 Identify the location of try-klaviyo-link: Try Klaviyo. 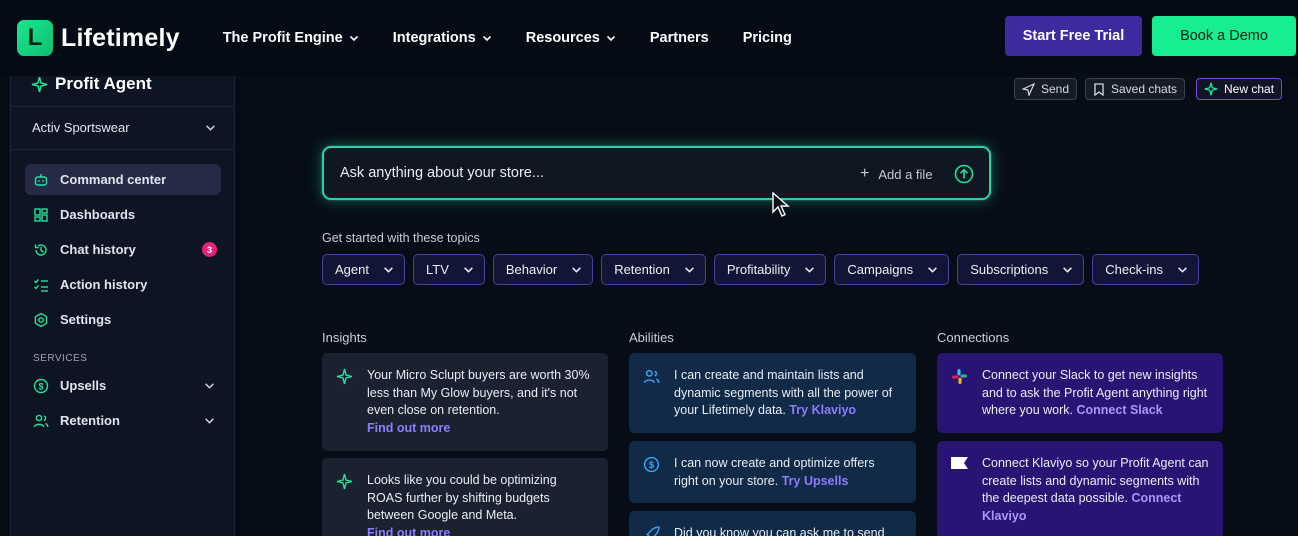
(822, 410).